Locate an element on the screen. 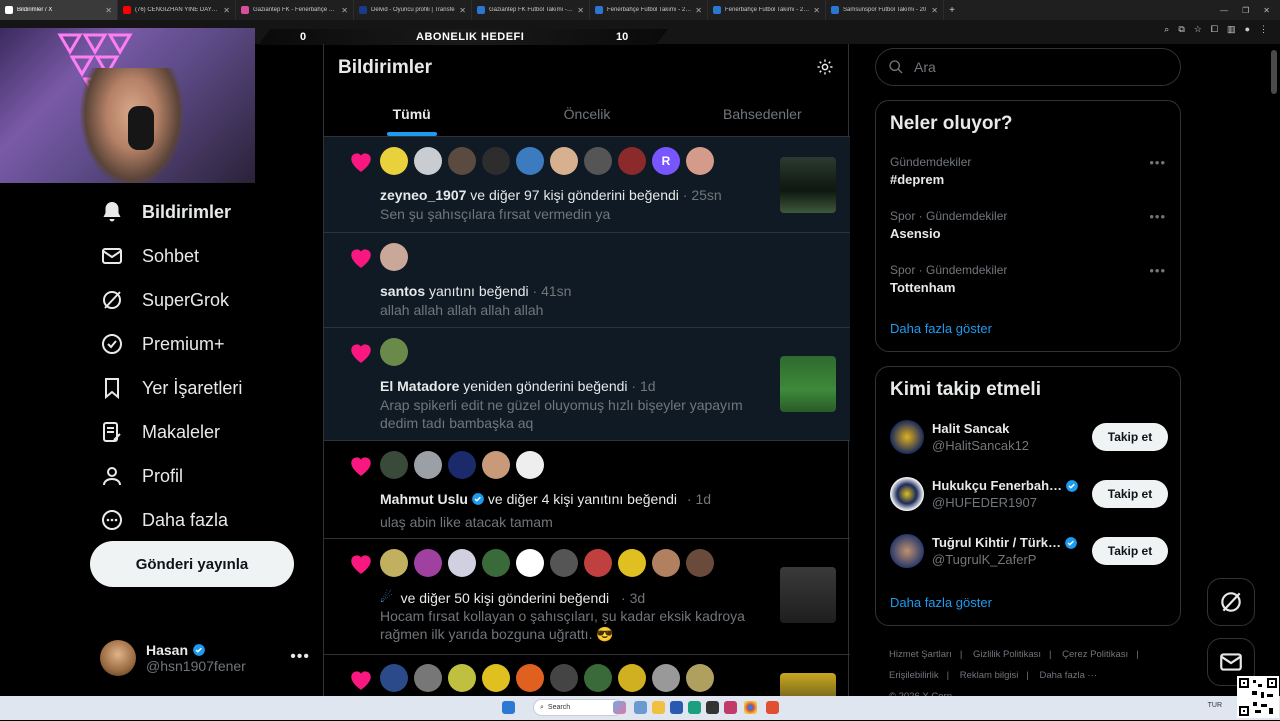  nav-item-more: Daha fazla is located at coordinates (200, 520).